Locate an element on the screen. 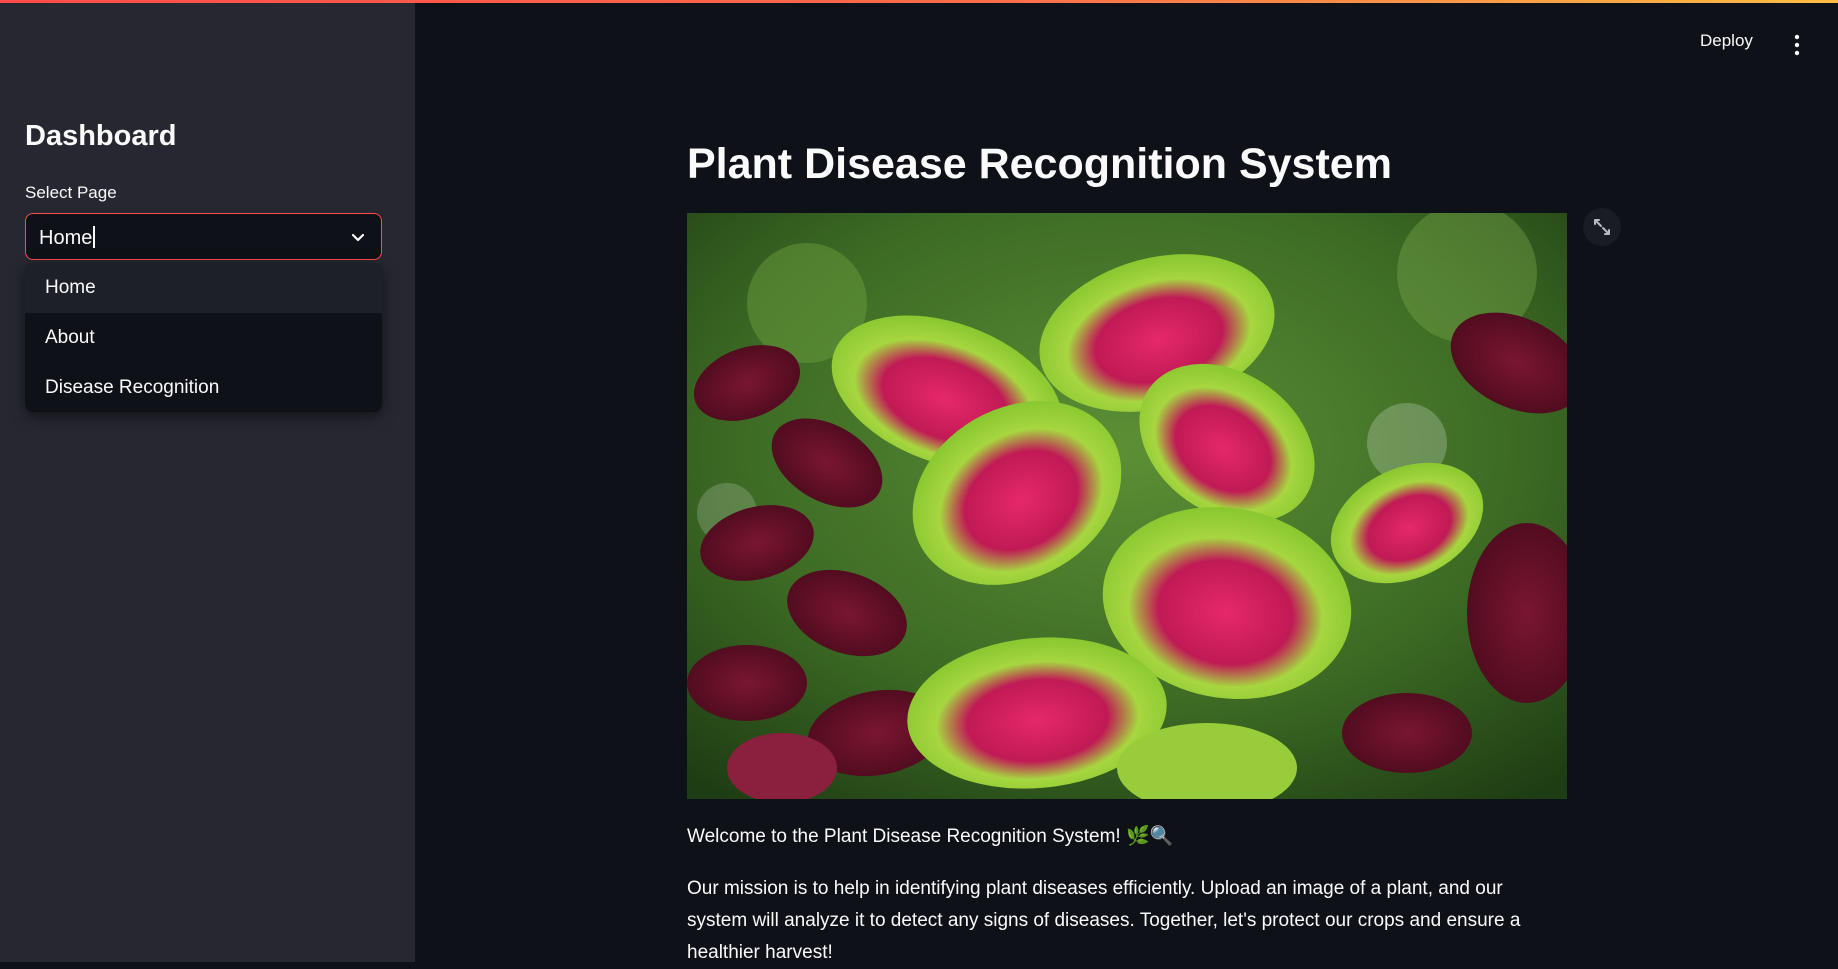 Image resolution: width=1838 pixels, height=969 pixels. top-decoration-strip is located at coordinates (919, 1).